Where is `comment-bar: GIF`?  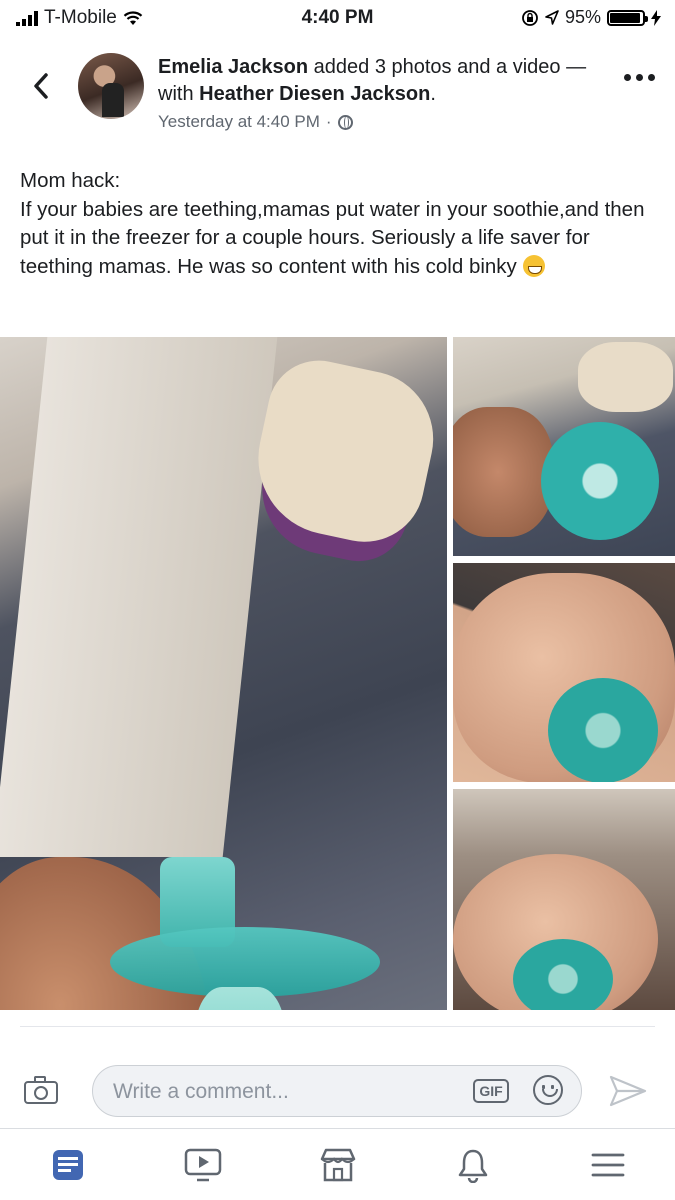
comment-bar: GIF is located at coordinates (337, 1091).